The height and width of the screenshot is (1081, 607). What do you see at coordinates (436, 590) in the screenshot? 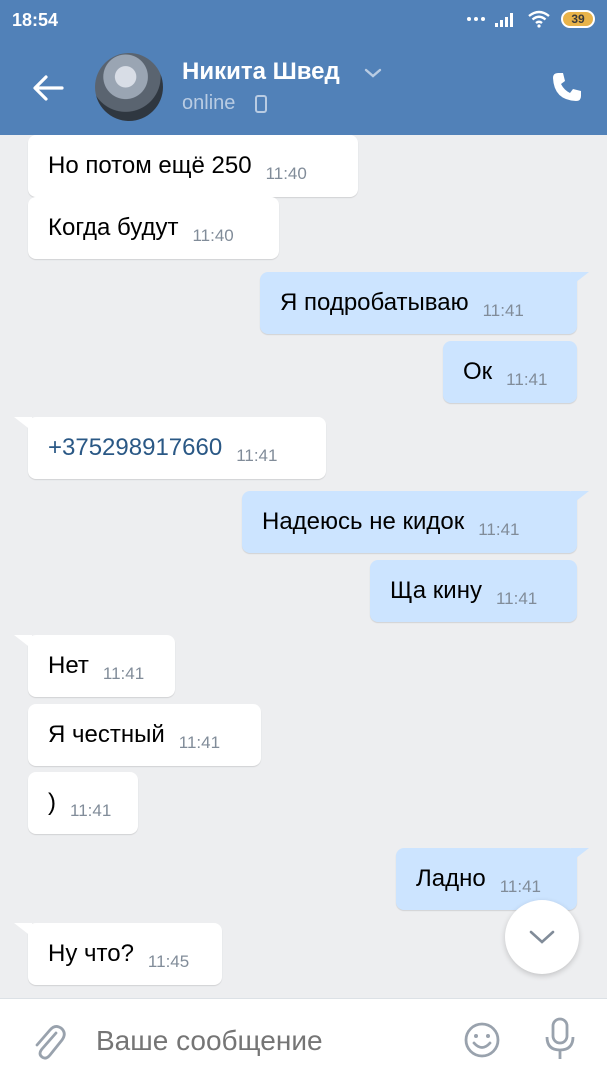
I see `message-text: Ща кину` at bounding box center [436, 590].